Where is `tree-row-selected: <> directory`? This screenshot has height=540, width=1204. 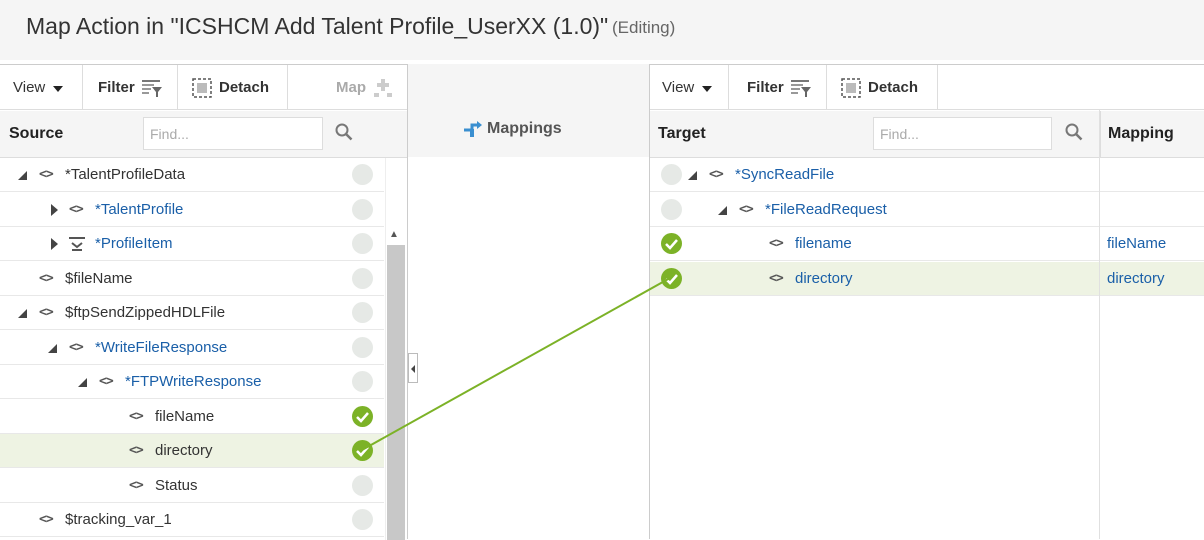 tree-row-selected: <> directory is located at coordinates (192, 451).